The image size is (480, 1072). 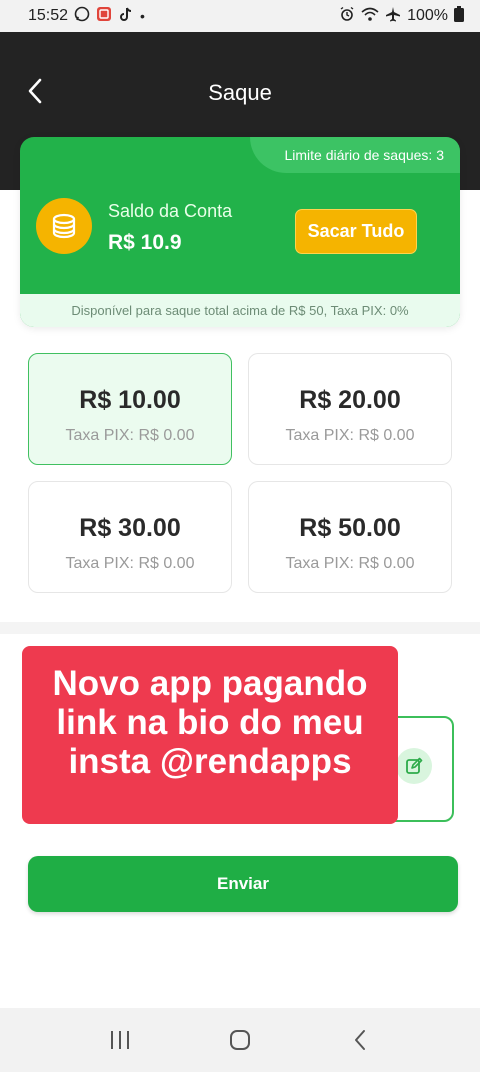 I want to click on amount-option-50: R$ 50.00 Taxa PIX: R$ 0.00, so click(x=350, y=537).